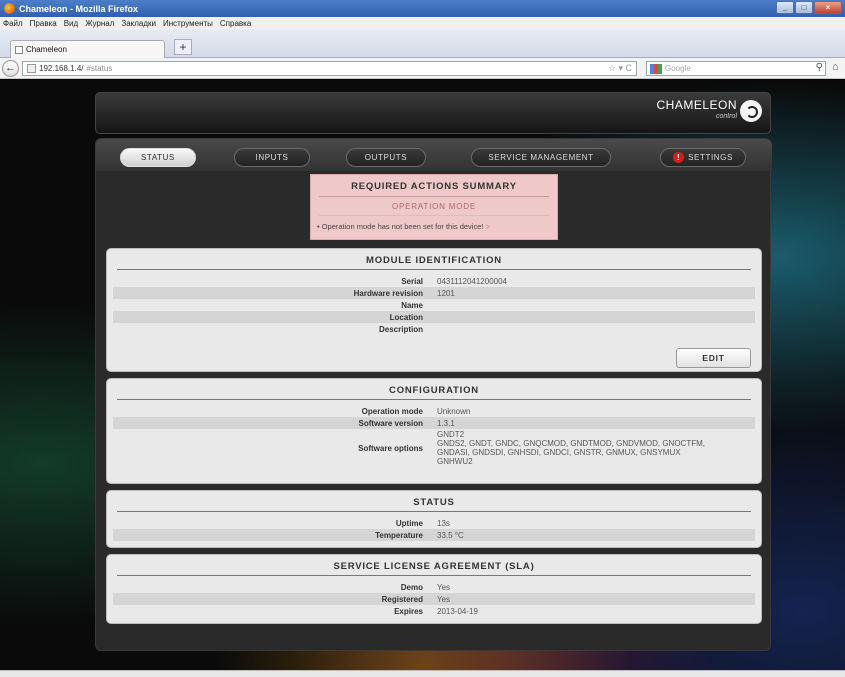 The height and width of the screenshot is (677, 845). I want to click on tab-outputs-label: OUTPUTS, so click(386, 157).